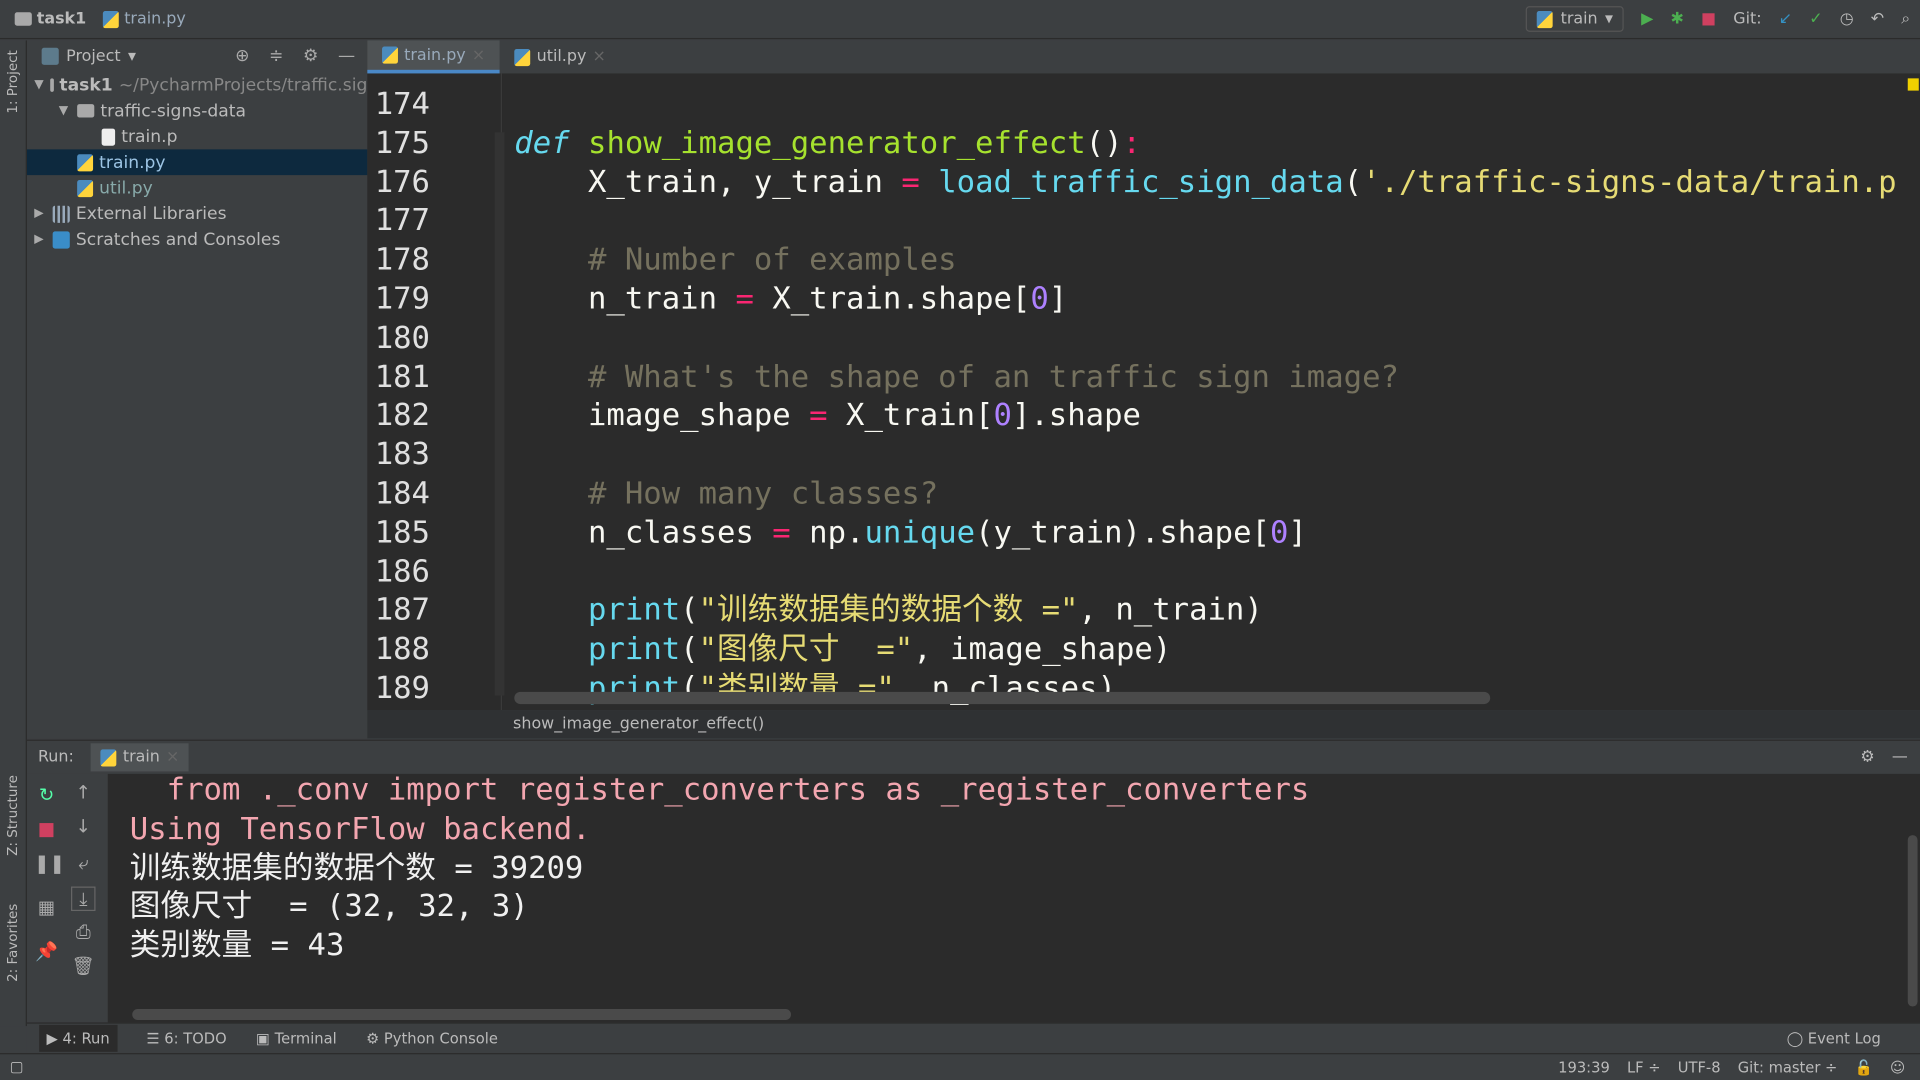 This screenshot has width=1920, height=1080. Describe the element at coordinates (276, 57) in the screenshot. I see `collapse-all-icon: ≑` at that location.